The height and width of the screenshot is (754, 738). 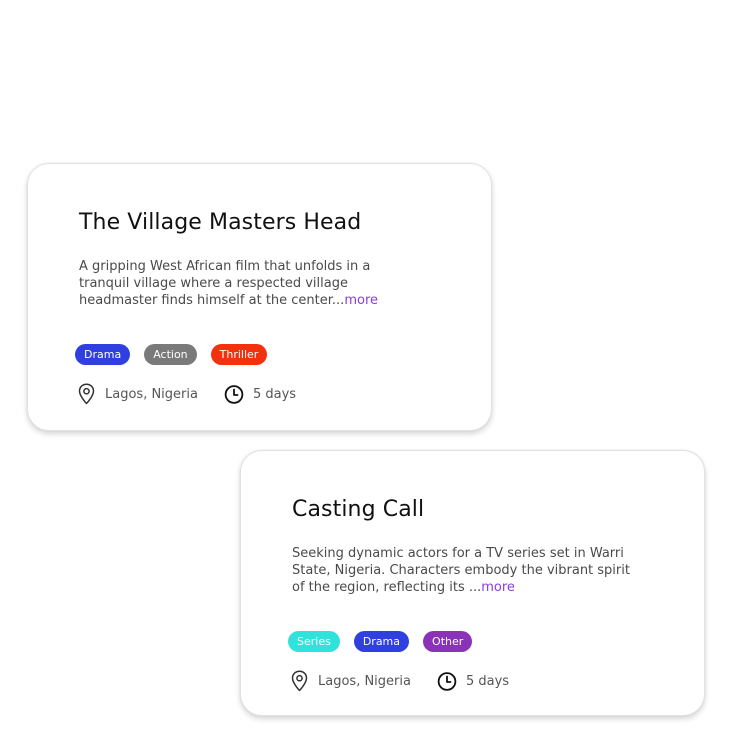 I want to click on tag-series: Series, so click(x=314, y=641).